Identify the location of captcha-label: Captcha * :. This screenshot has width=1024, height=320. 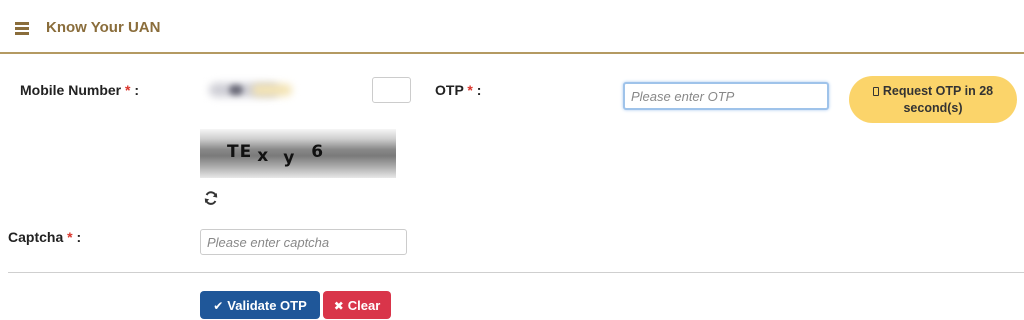
(44, 237).